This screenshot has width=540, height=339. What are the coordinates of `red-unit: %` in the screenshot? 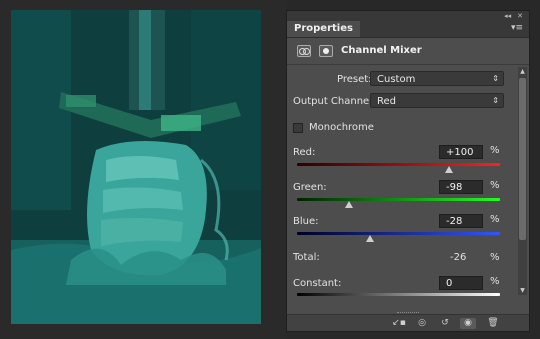 It's located at (495, 150).